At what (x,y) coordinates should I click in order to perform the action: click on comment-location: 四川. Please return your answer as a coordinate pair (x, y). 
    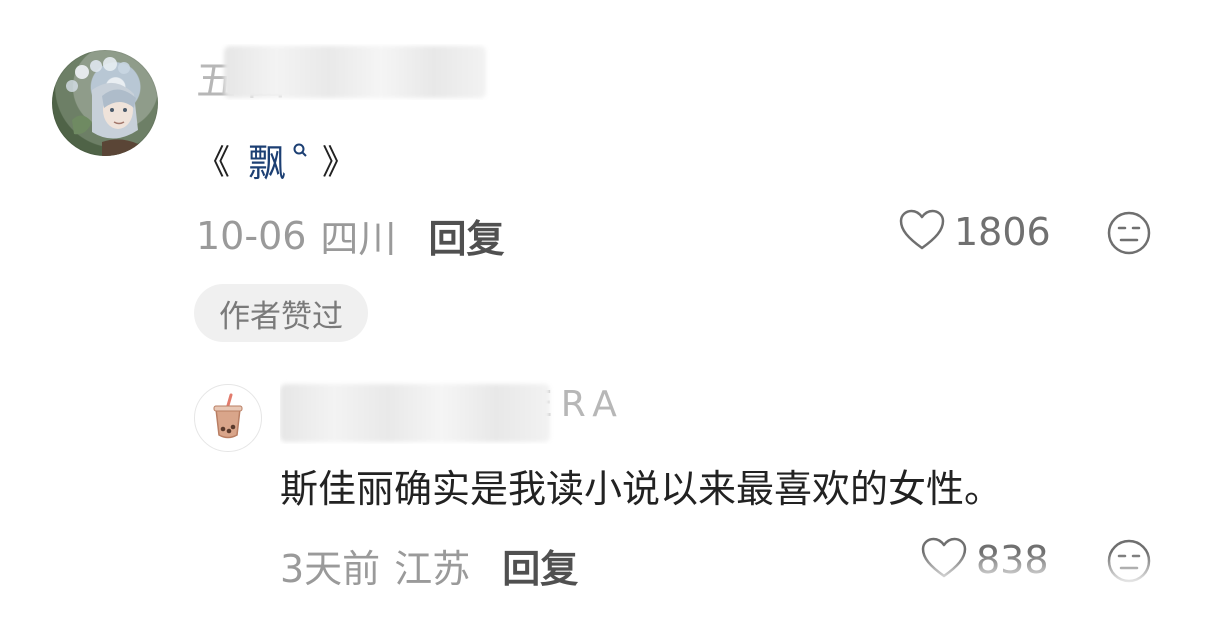
    Looking at the image, I should click on (358, 239).